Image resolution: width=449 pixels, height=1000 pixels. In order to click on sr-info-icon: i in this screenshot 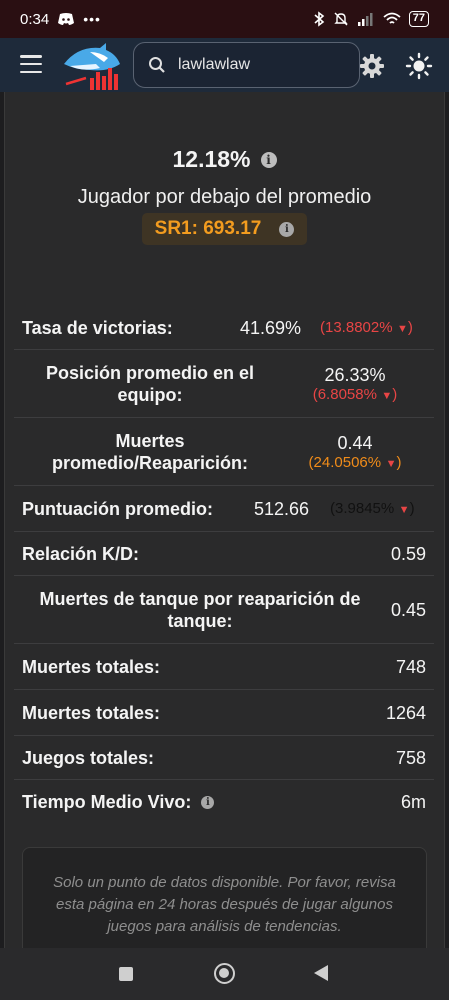, I will do `click(287, 229)`.